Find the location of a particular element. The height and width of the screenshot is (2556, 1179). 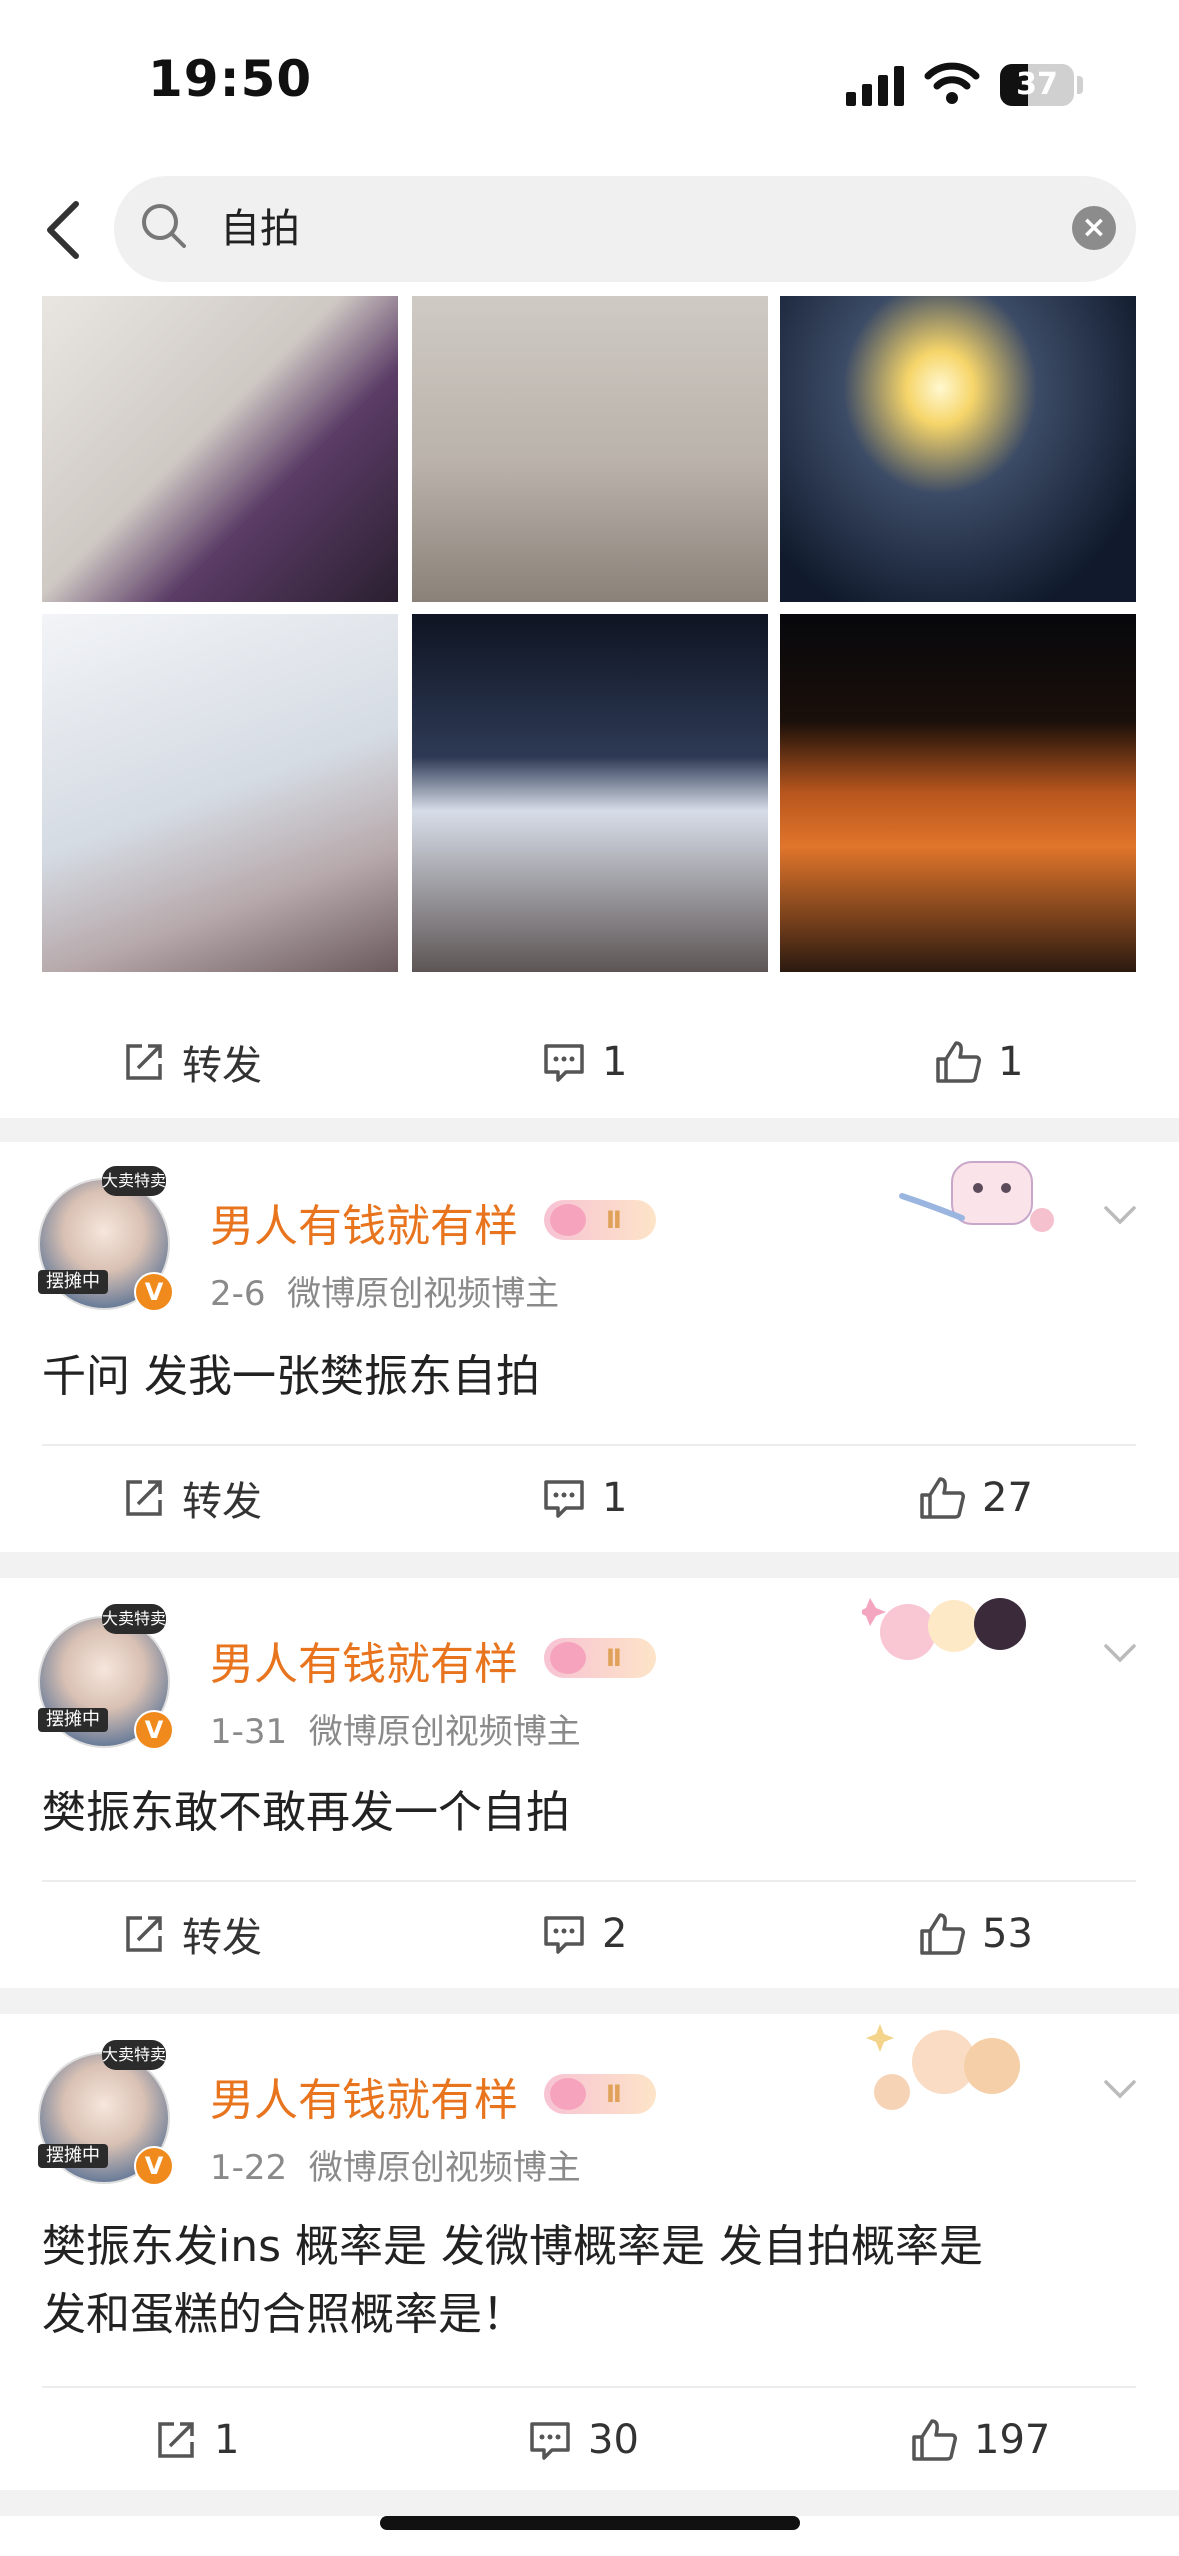

post-meta: 1-22 微博原创视频博主 is located at coordinates (395, 2164).